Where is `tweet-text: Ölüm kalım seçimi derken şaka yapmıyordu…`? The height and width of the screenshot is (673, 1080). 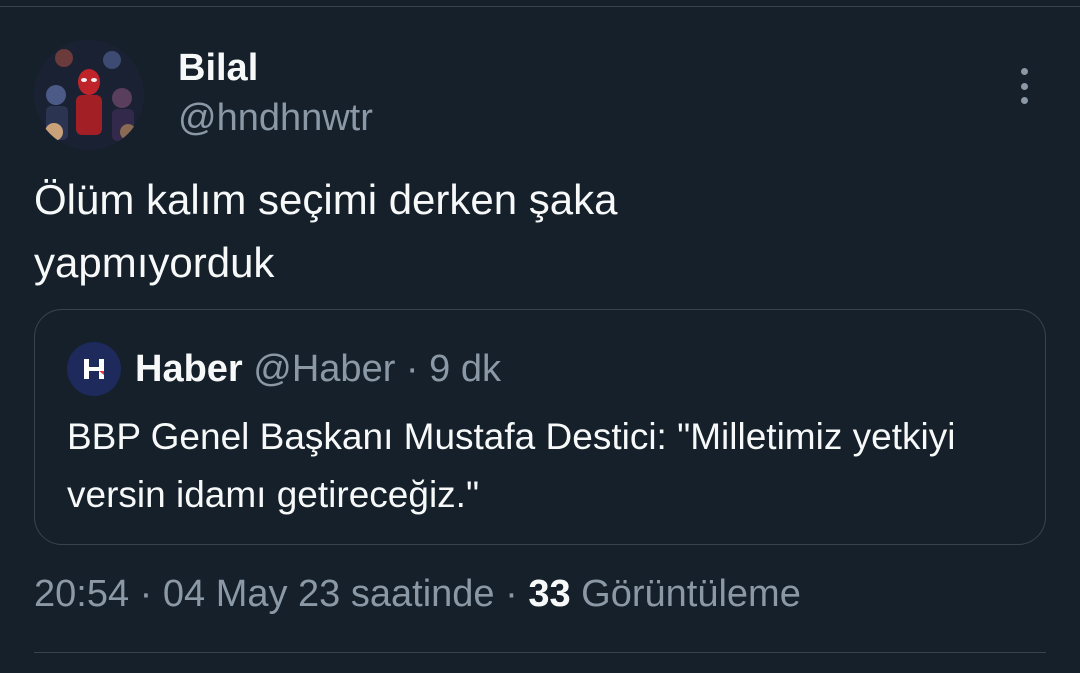 tweet-text: Ölüm kalım seçimi derken şaka yapmıyordu… is located at coordinates (326, 231).